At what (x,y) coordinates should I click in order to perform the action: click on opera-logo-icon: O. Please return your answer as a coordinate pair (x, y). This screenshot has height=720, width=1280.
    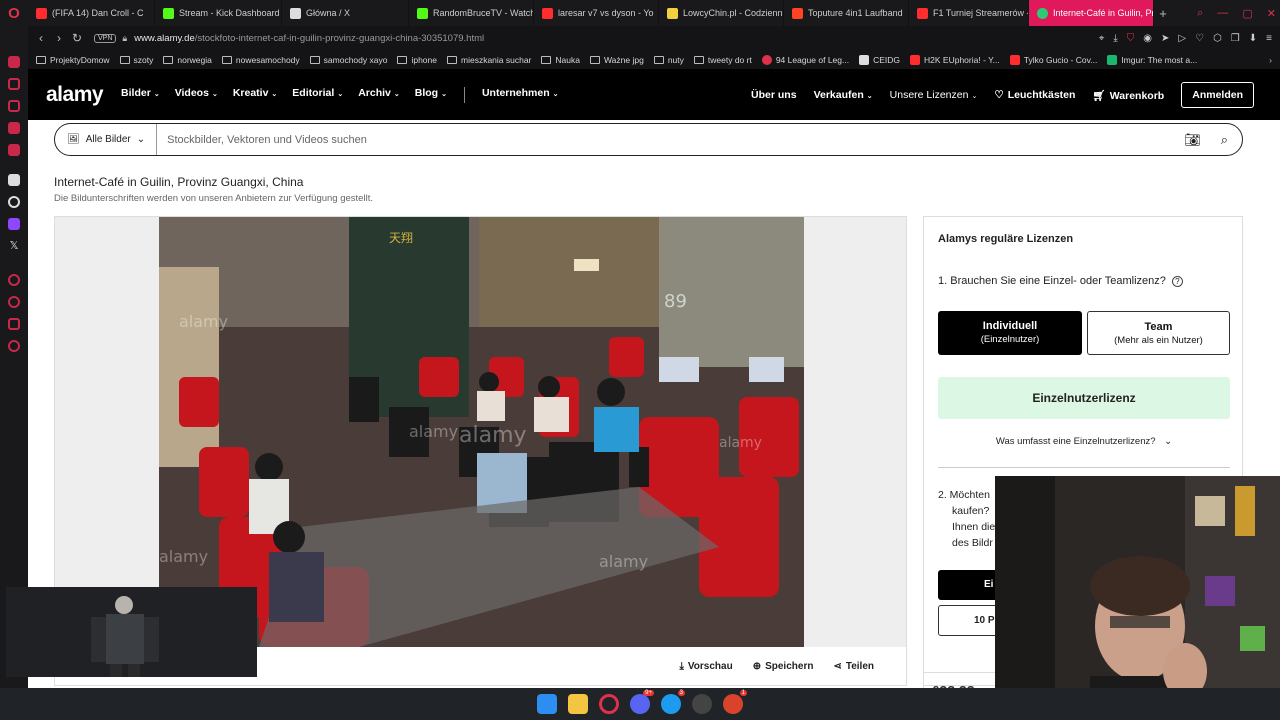
    Looking at the image, I should click on (14, 13).